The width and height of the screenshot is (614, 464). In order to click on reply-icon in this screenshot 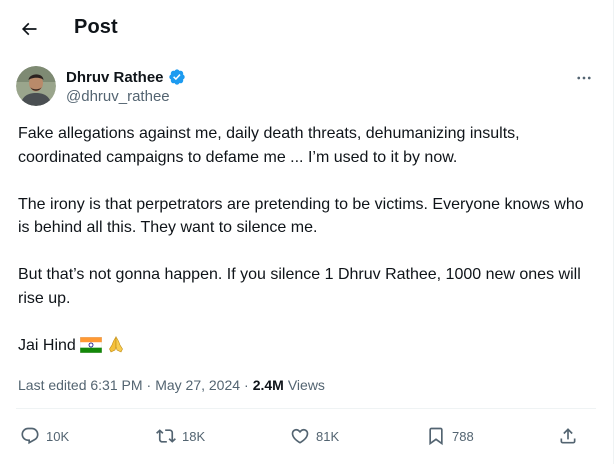, I will do `click(30, 436)`.